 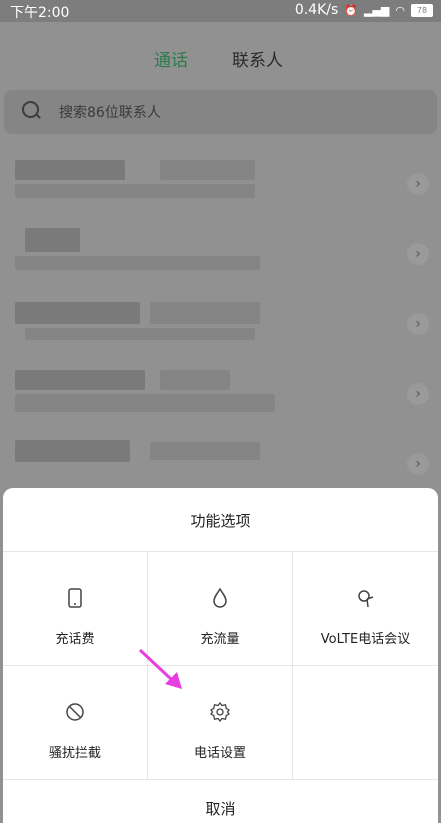 I want to click on option-recharge-call: 充话费, so click(x=75, y=609).